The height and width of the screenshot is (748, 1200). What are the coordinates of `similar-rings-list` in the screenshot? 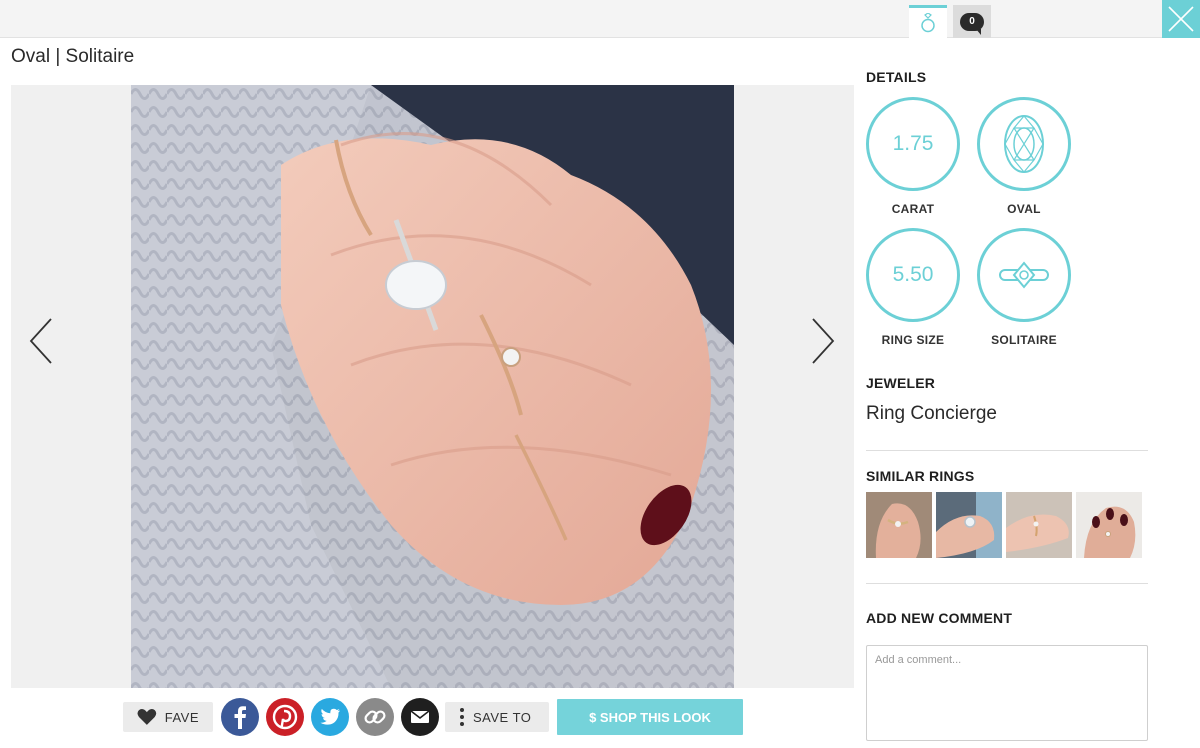 It's located at (1004, 525).